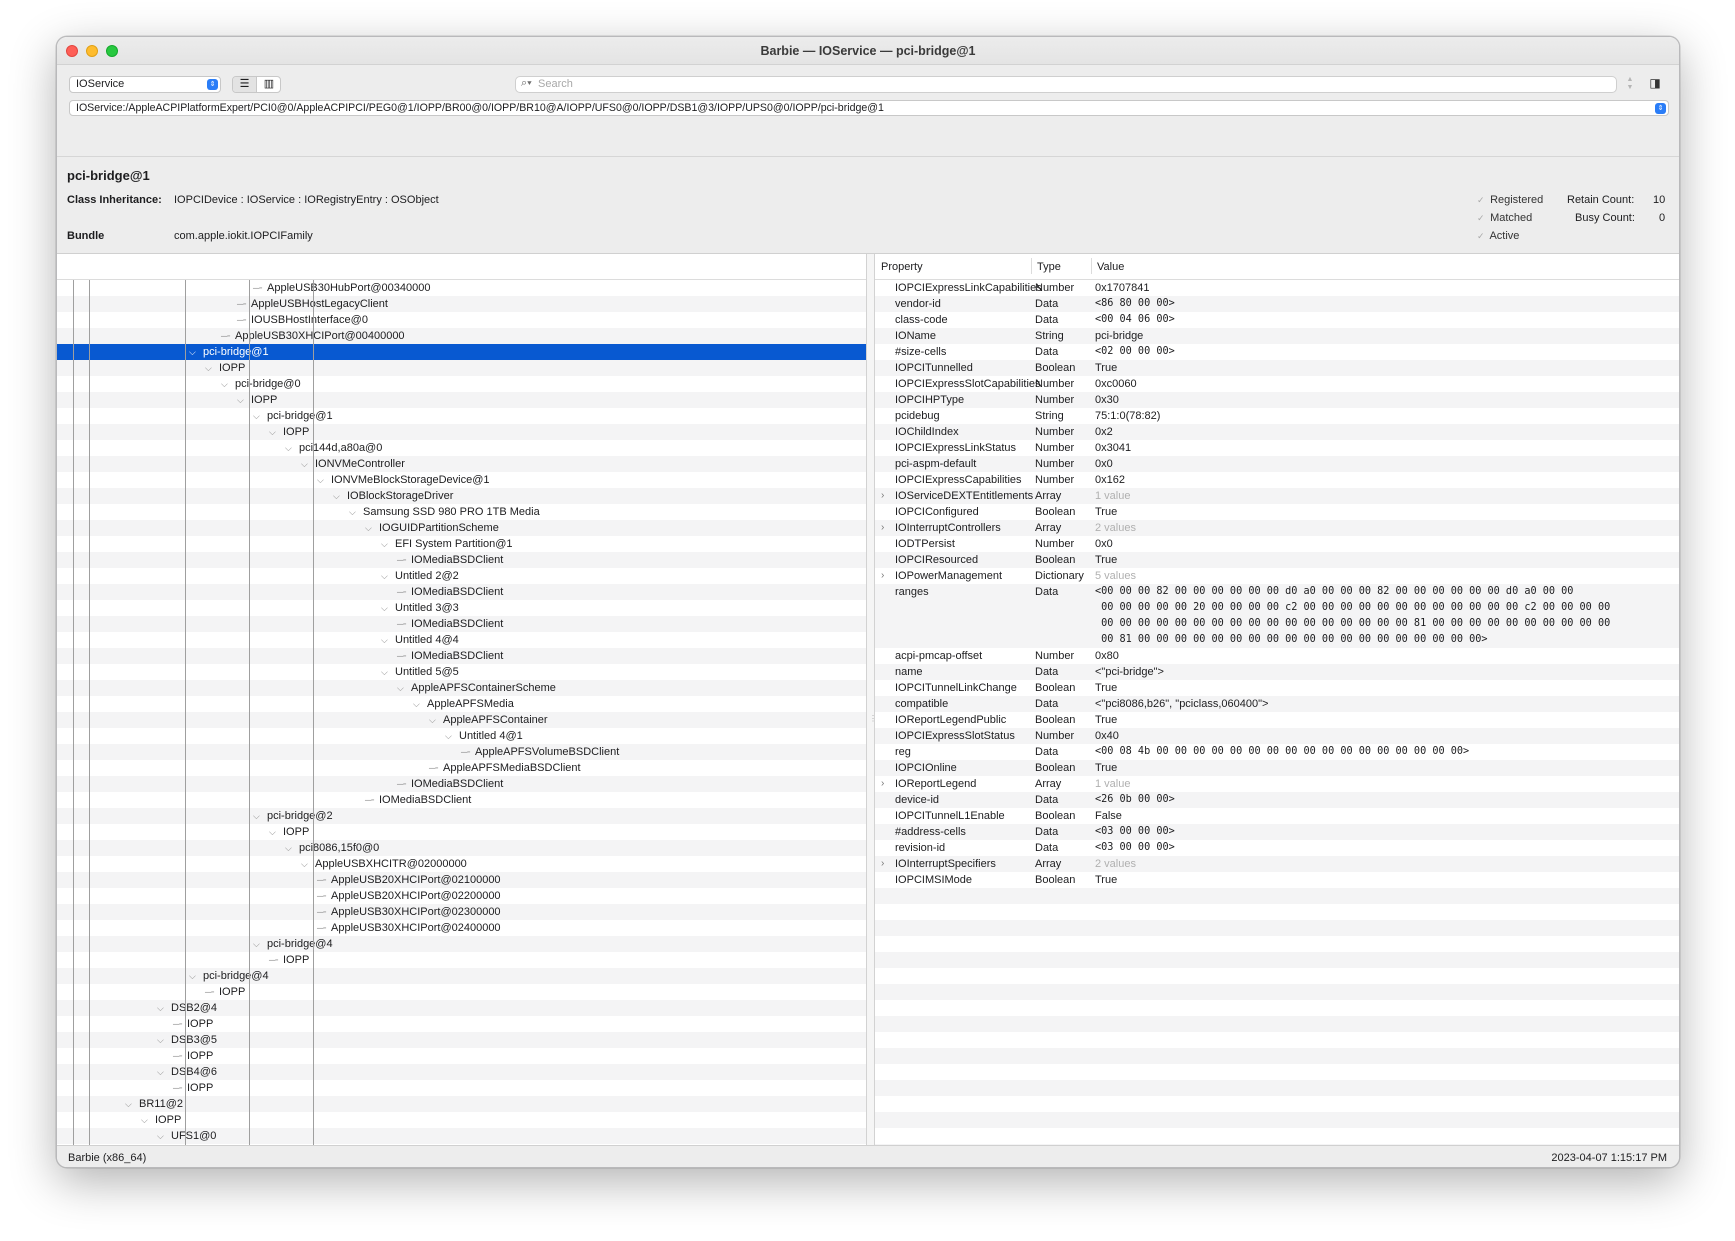 This screenshot has width=1735, height=1241. What do you see at coordinates (461, 496) in the screenshot?
I see `tree-row: ⌵ IOBlockStorageDriver` at bounding box center [461, 496].